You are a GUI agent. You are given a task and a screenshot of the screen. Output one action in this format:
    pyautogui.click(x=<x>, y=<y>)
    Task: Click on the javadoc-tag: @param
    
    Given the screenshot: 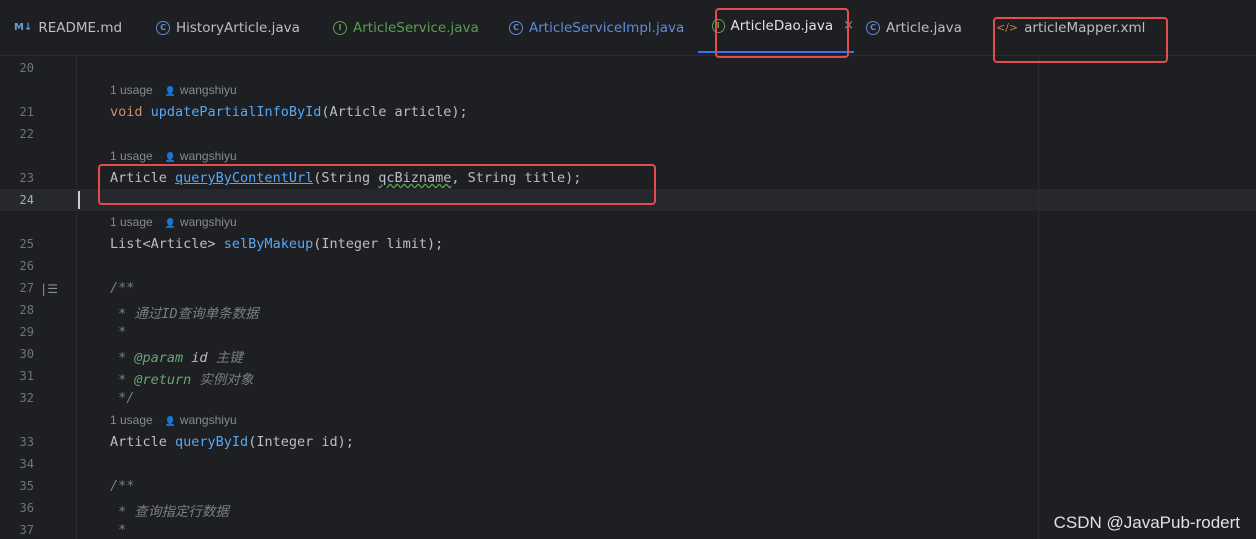 What is the action you would take?
    pyautogui.click(x=159, y=358)
    